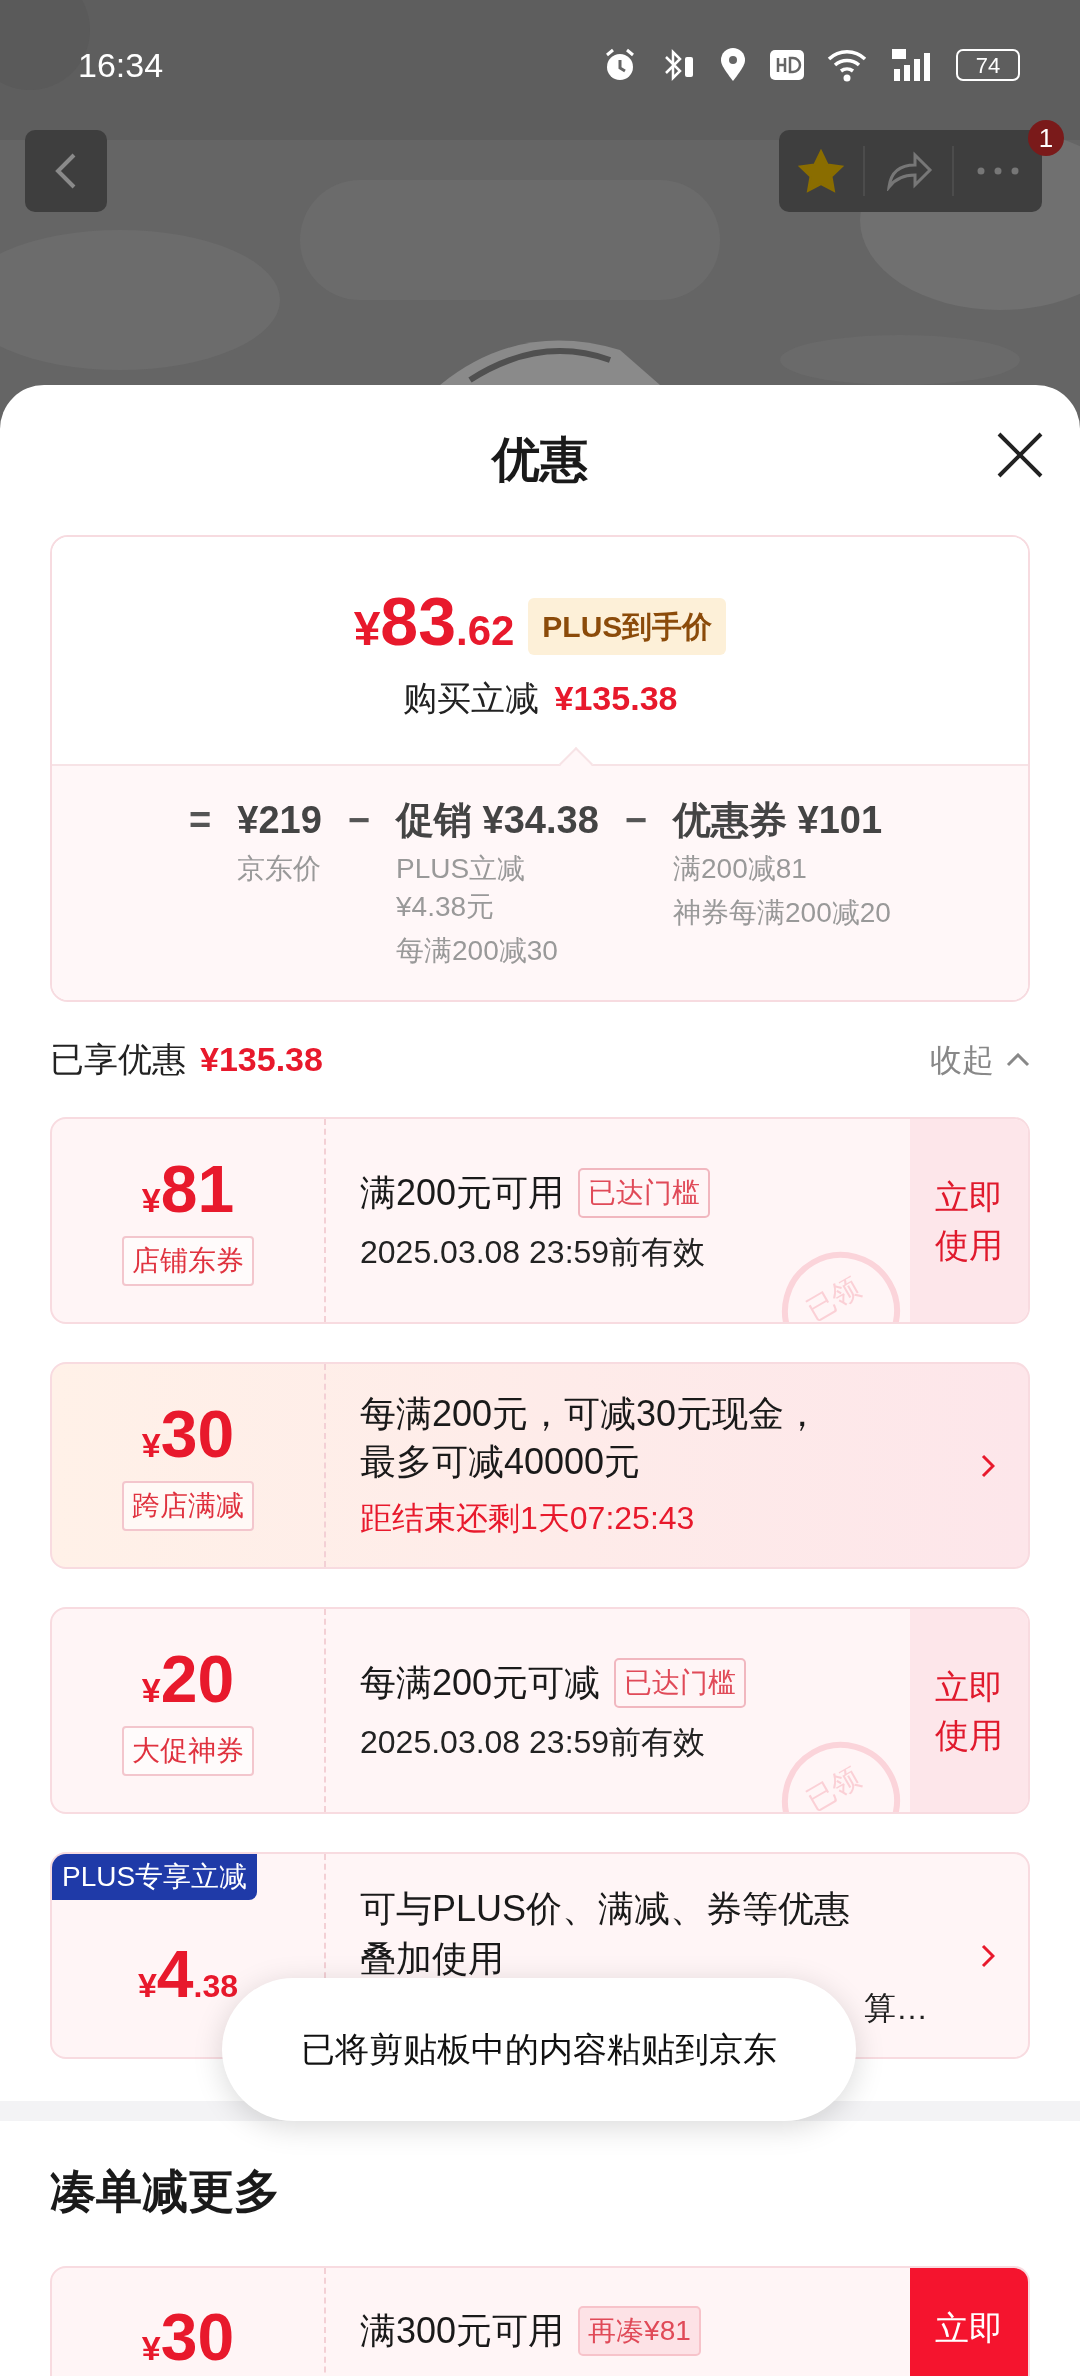 The height and width of the screenshot is (2376, 1080). What do you see at coordinates (591, 1437) in the screenshot?
I see `coupon-title: 每满200元，可减30元现金，最多可减40000元` at bounding box center [591, 1437].